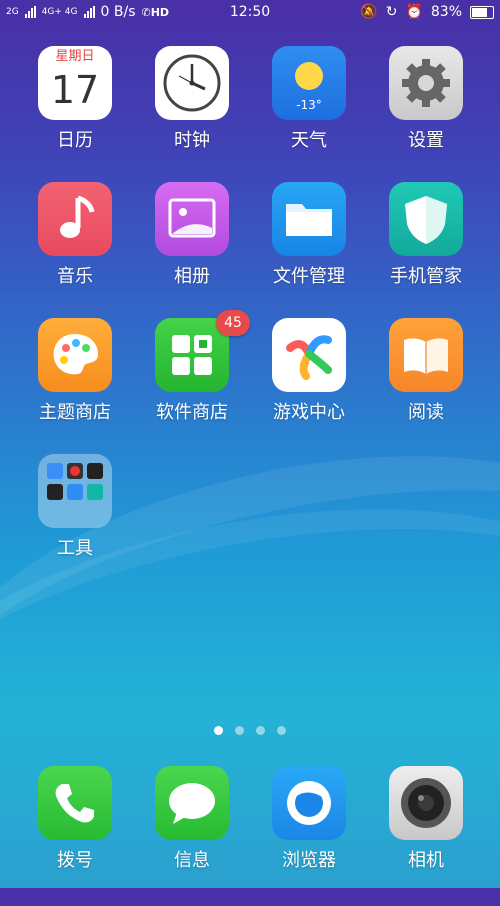  What do you see at coordinates (75, 140) in the screenshot?
I see `app-label: 日历` at bounding box center [75, 140].